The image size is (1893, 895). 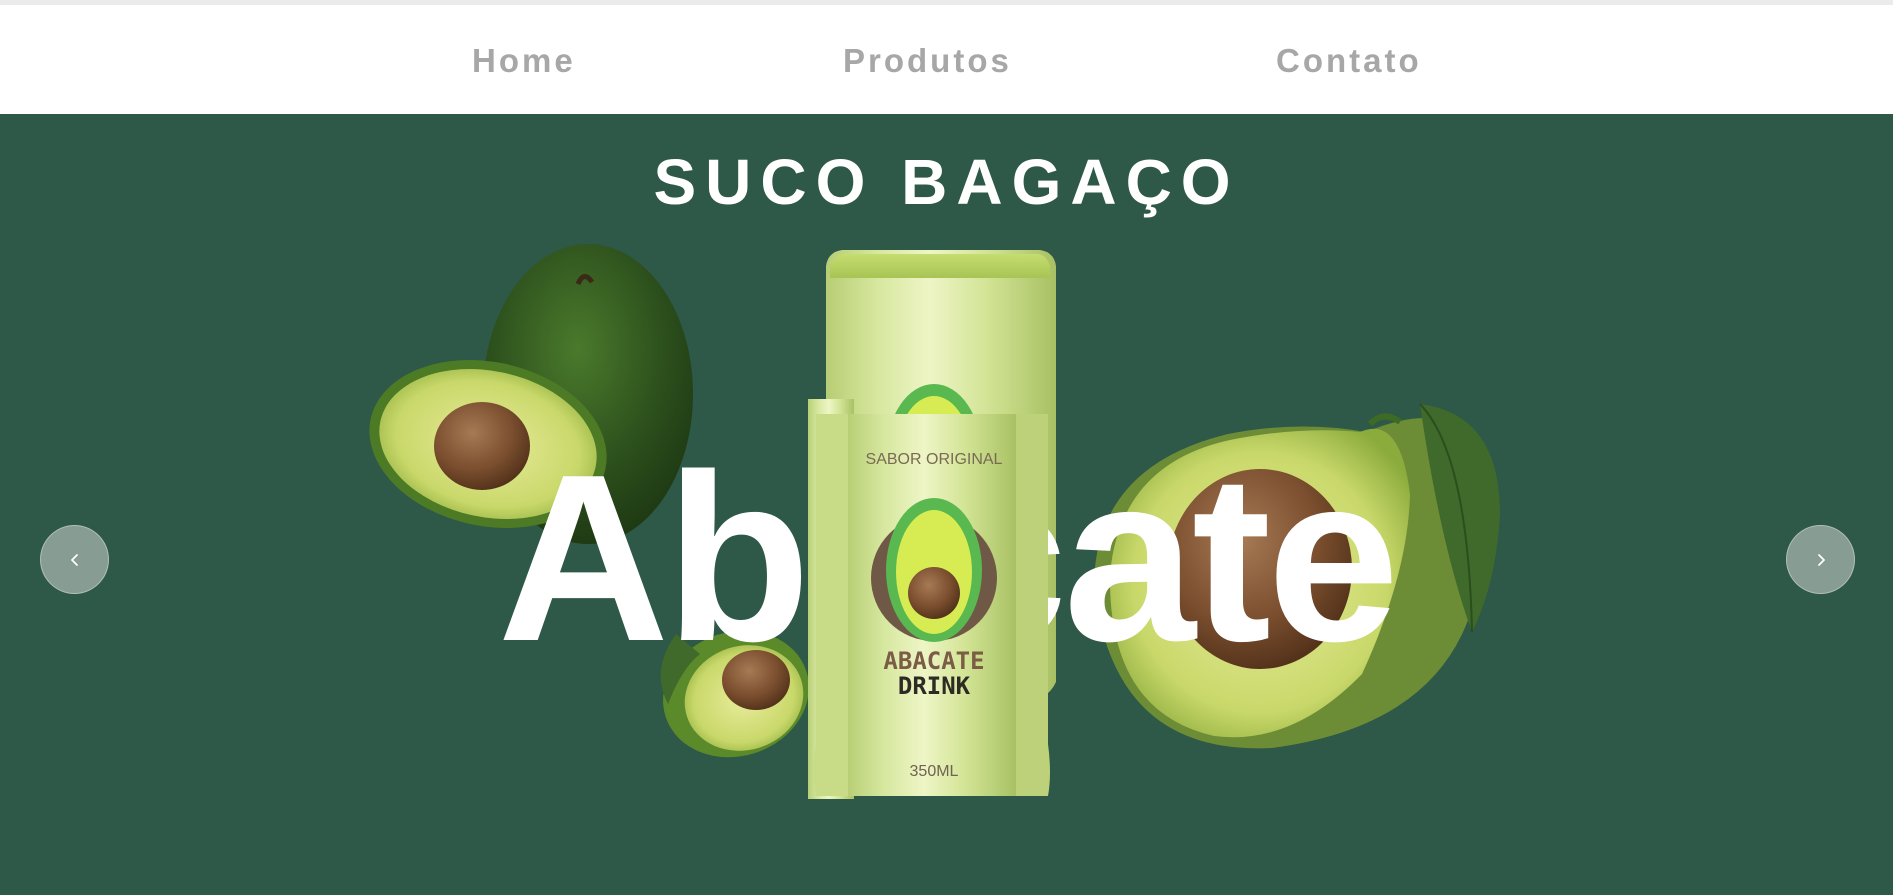 What do you see at coordinates (1349, 61) in the screenshot?
I see `nav-contato-link: Contato` at bounding box center [1349, 61].